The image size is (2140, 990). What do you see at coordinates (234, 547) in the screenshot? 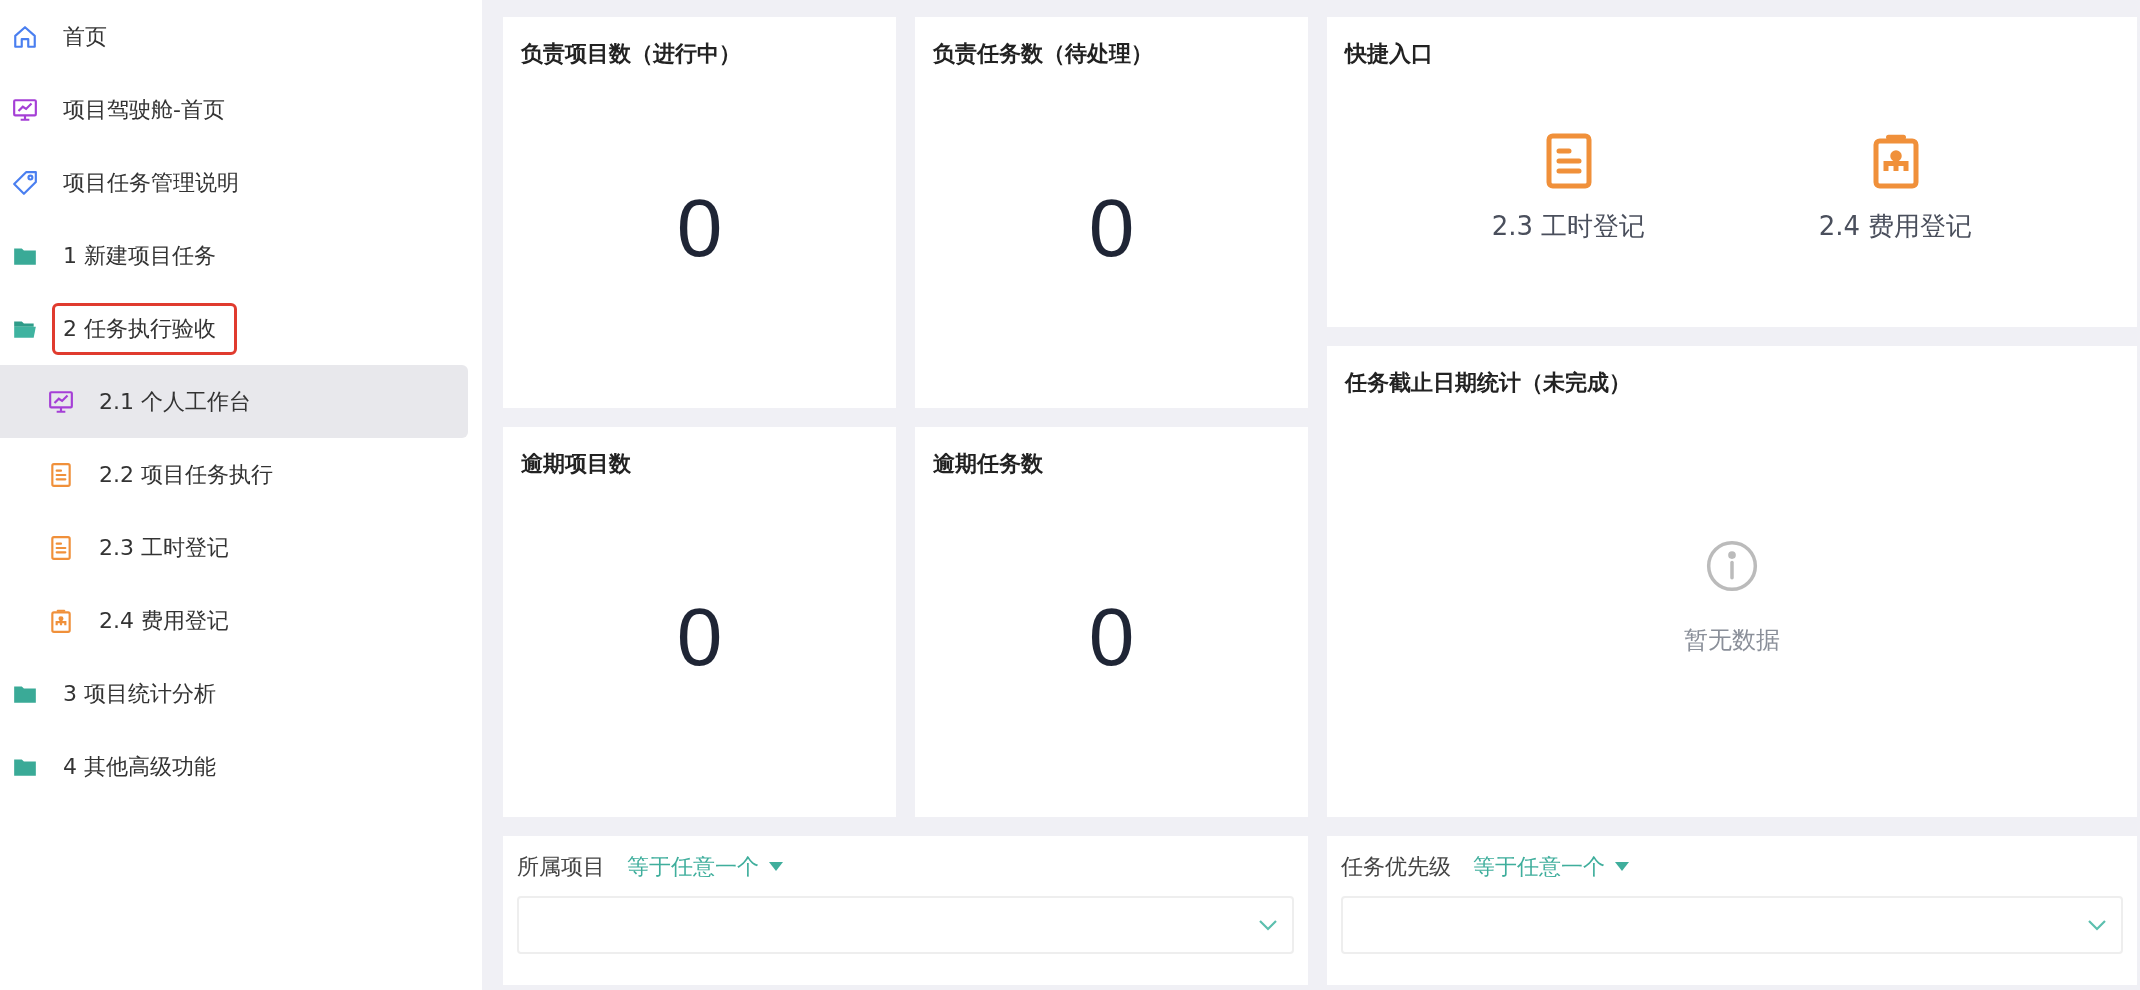
I see `sidebar-item: 2.3 工时登记` at bounding box center [234, 547].